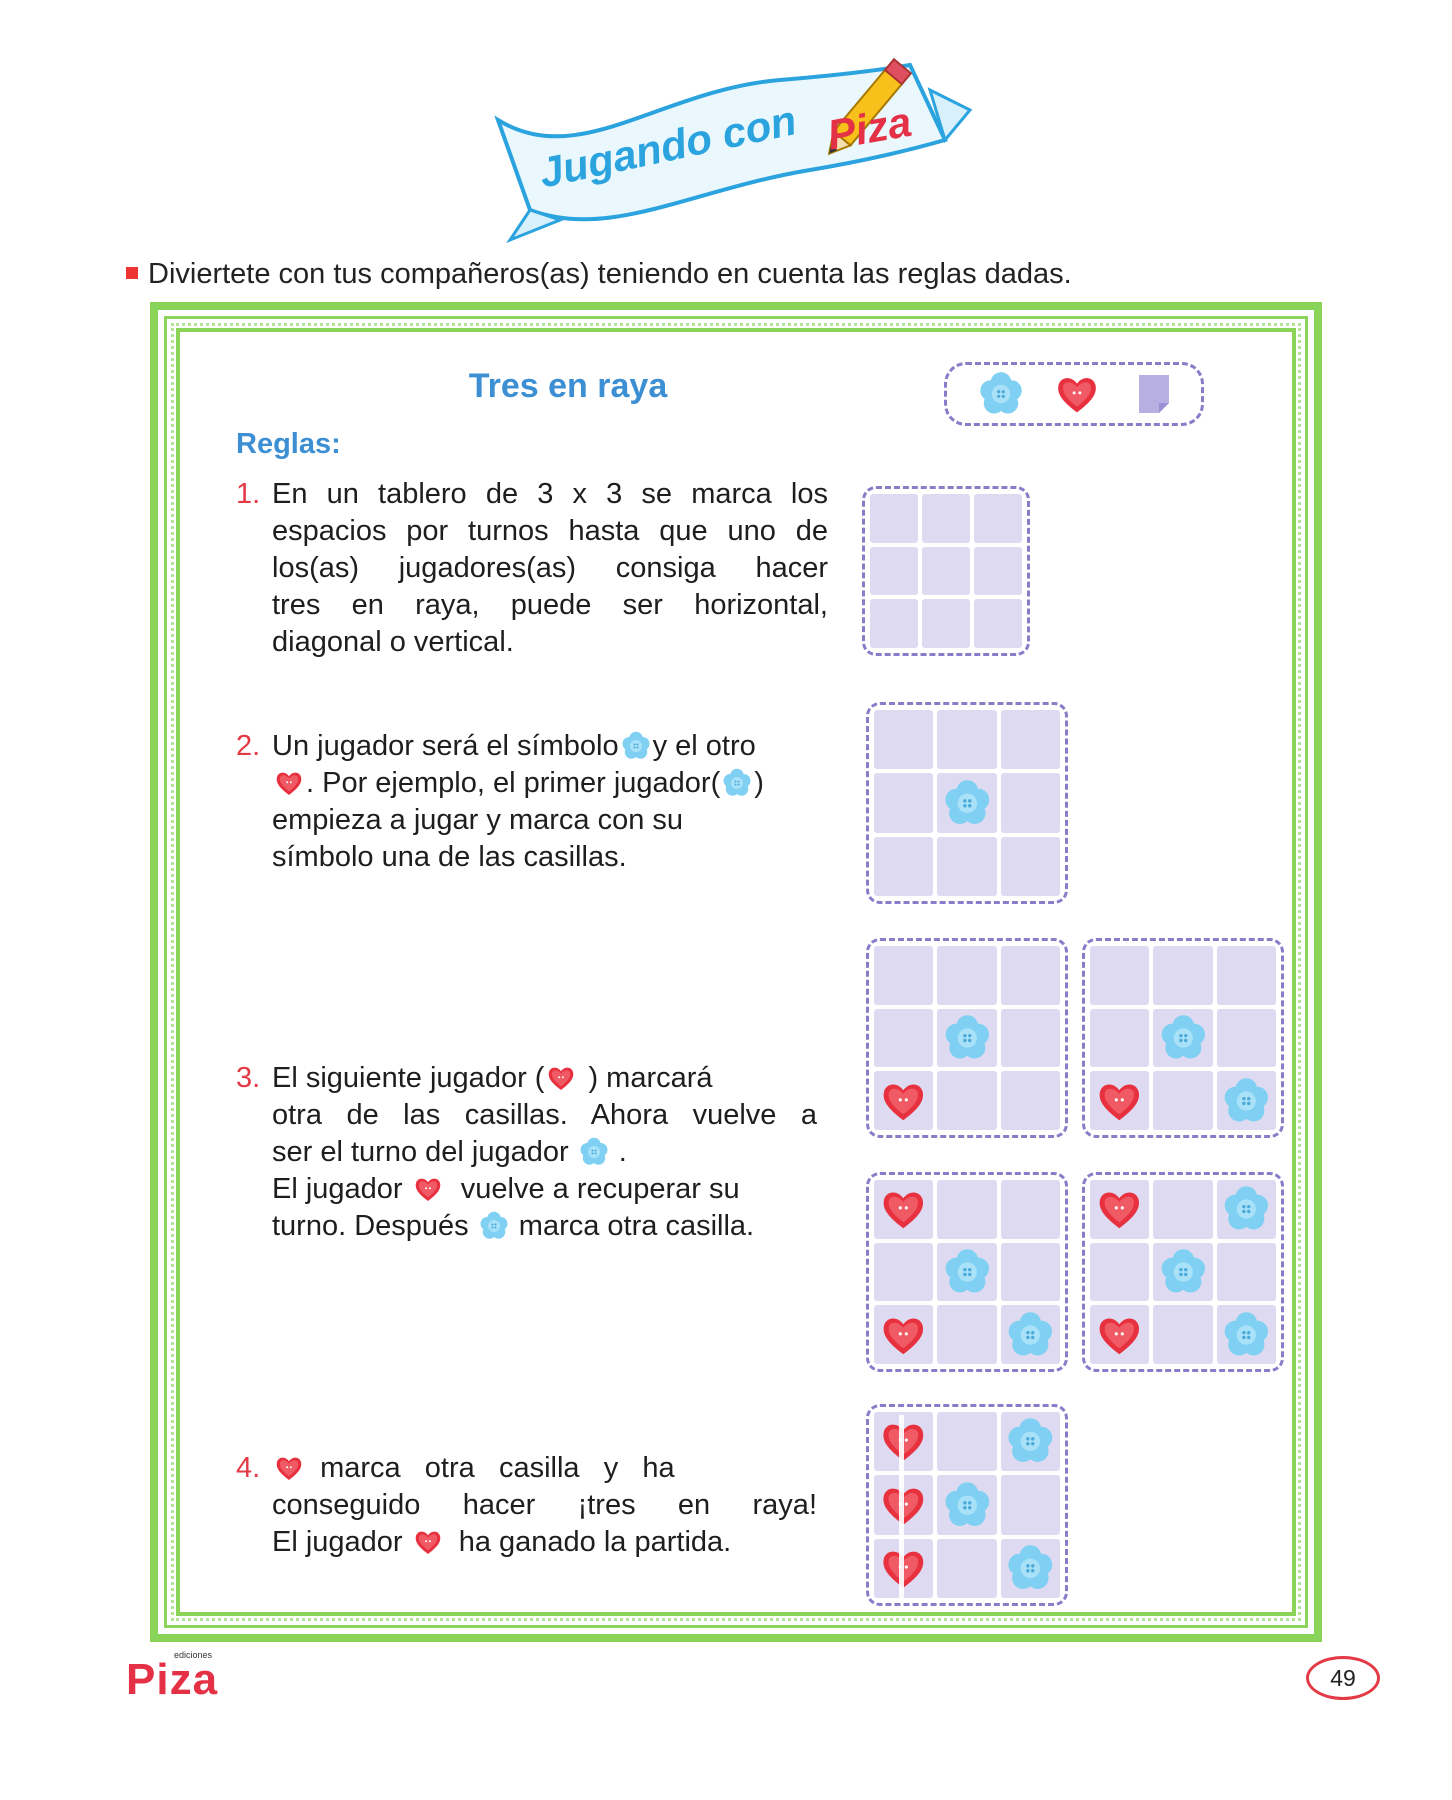  Describe the element at coordinates (248, 746) in the screenshot. I see `rule-number: 2.` at that location.